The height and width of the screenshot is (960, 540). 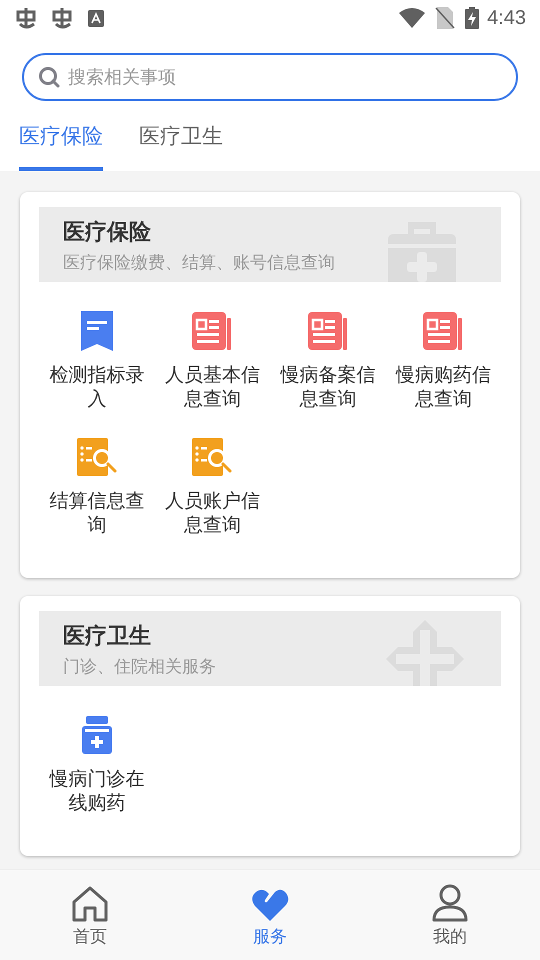 I want to click on section-subtitle: 门诊、住院相关服务, so click(x=140, y=667).